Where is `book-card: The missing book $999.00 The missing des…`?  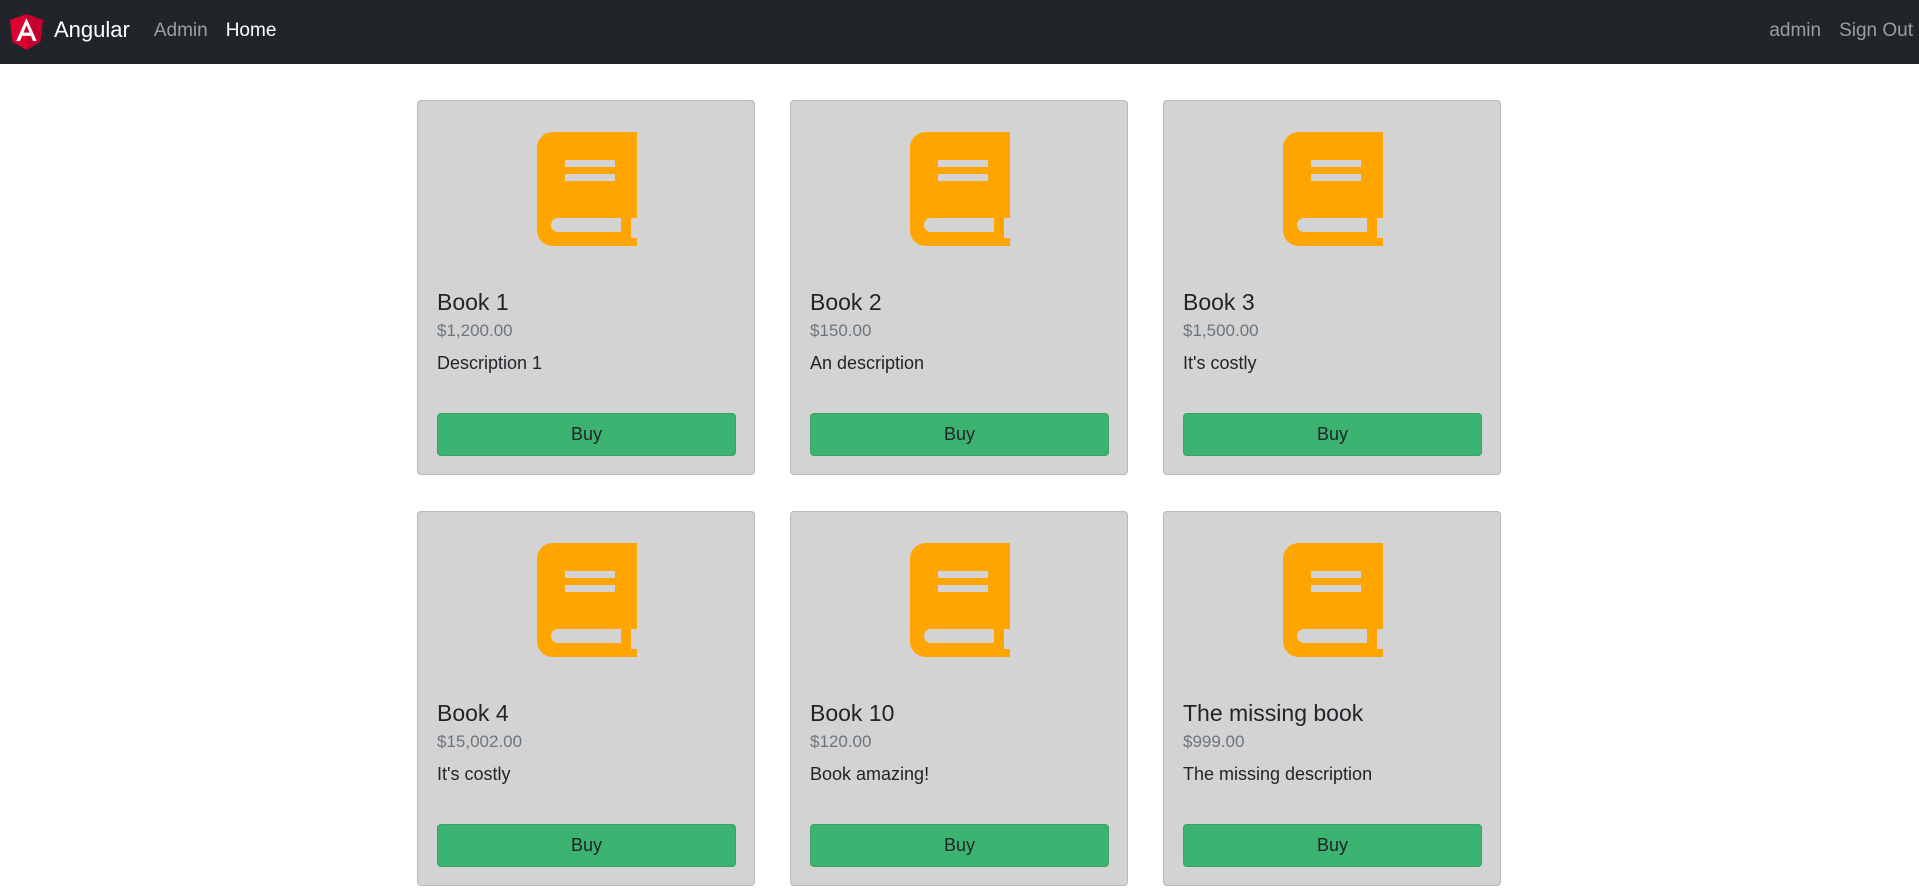 book-card: The missing book $999.00 The missing des… is located at coordinates (1332, 698).